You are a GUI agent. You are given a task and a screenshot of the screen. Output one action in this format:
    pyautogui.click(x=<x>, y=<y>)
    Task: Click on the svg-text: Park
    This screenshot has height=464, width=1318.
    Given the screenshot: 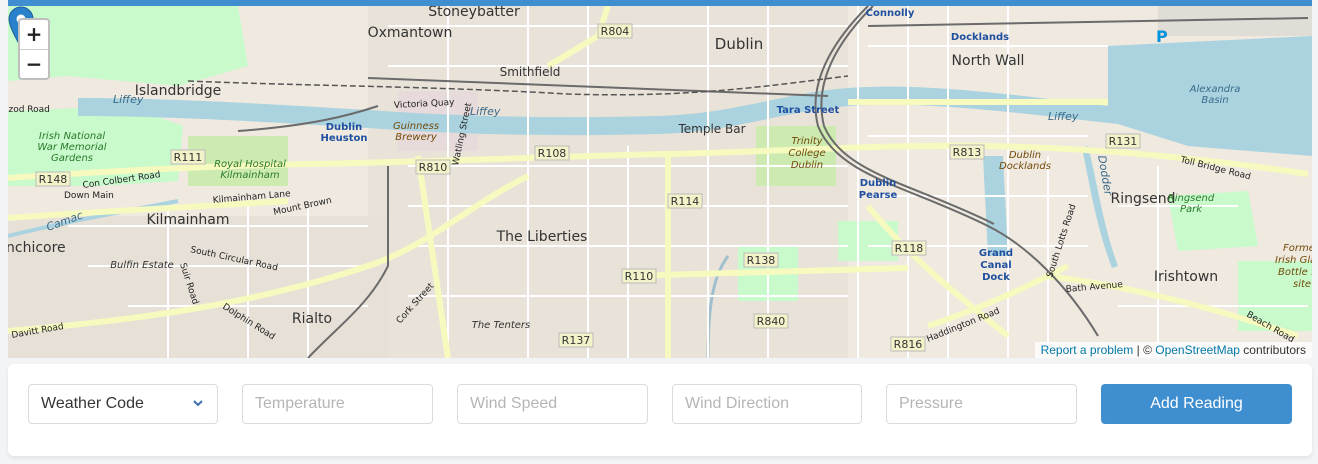 What is the action you would take?
    pyautogui.click(x=1191, y=209)
    